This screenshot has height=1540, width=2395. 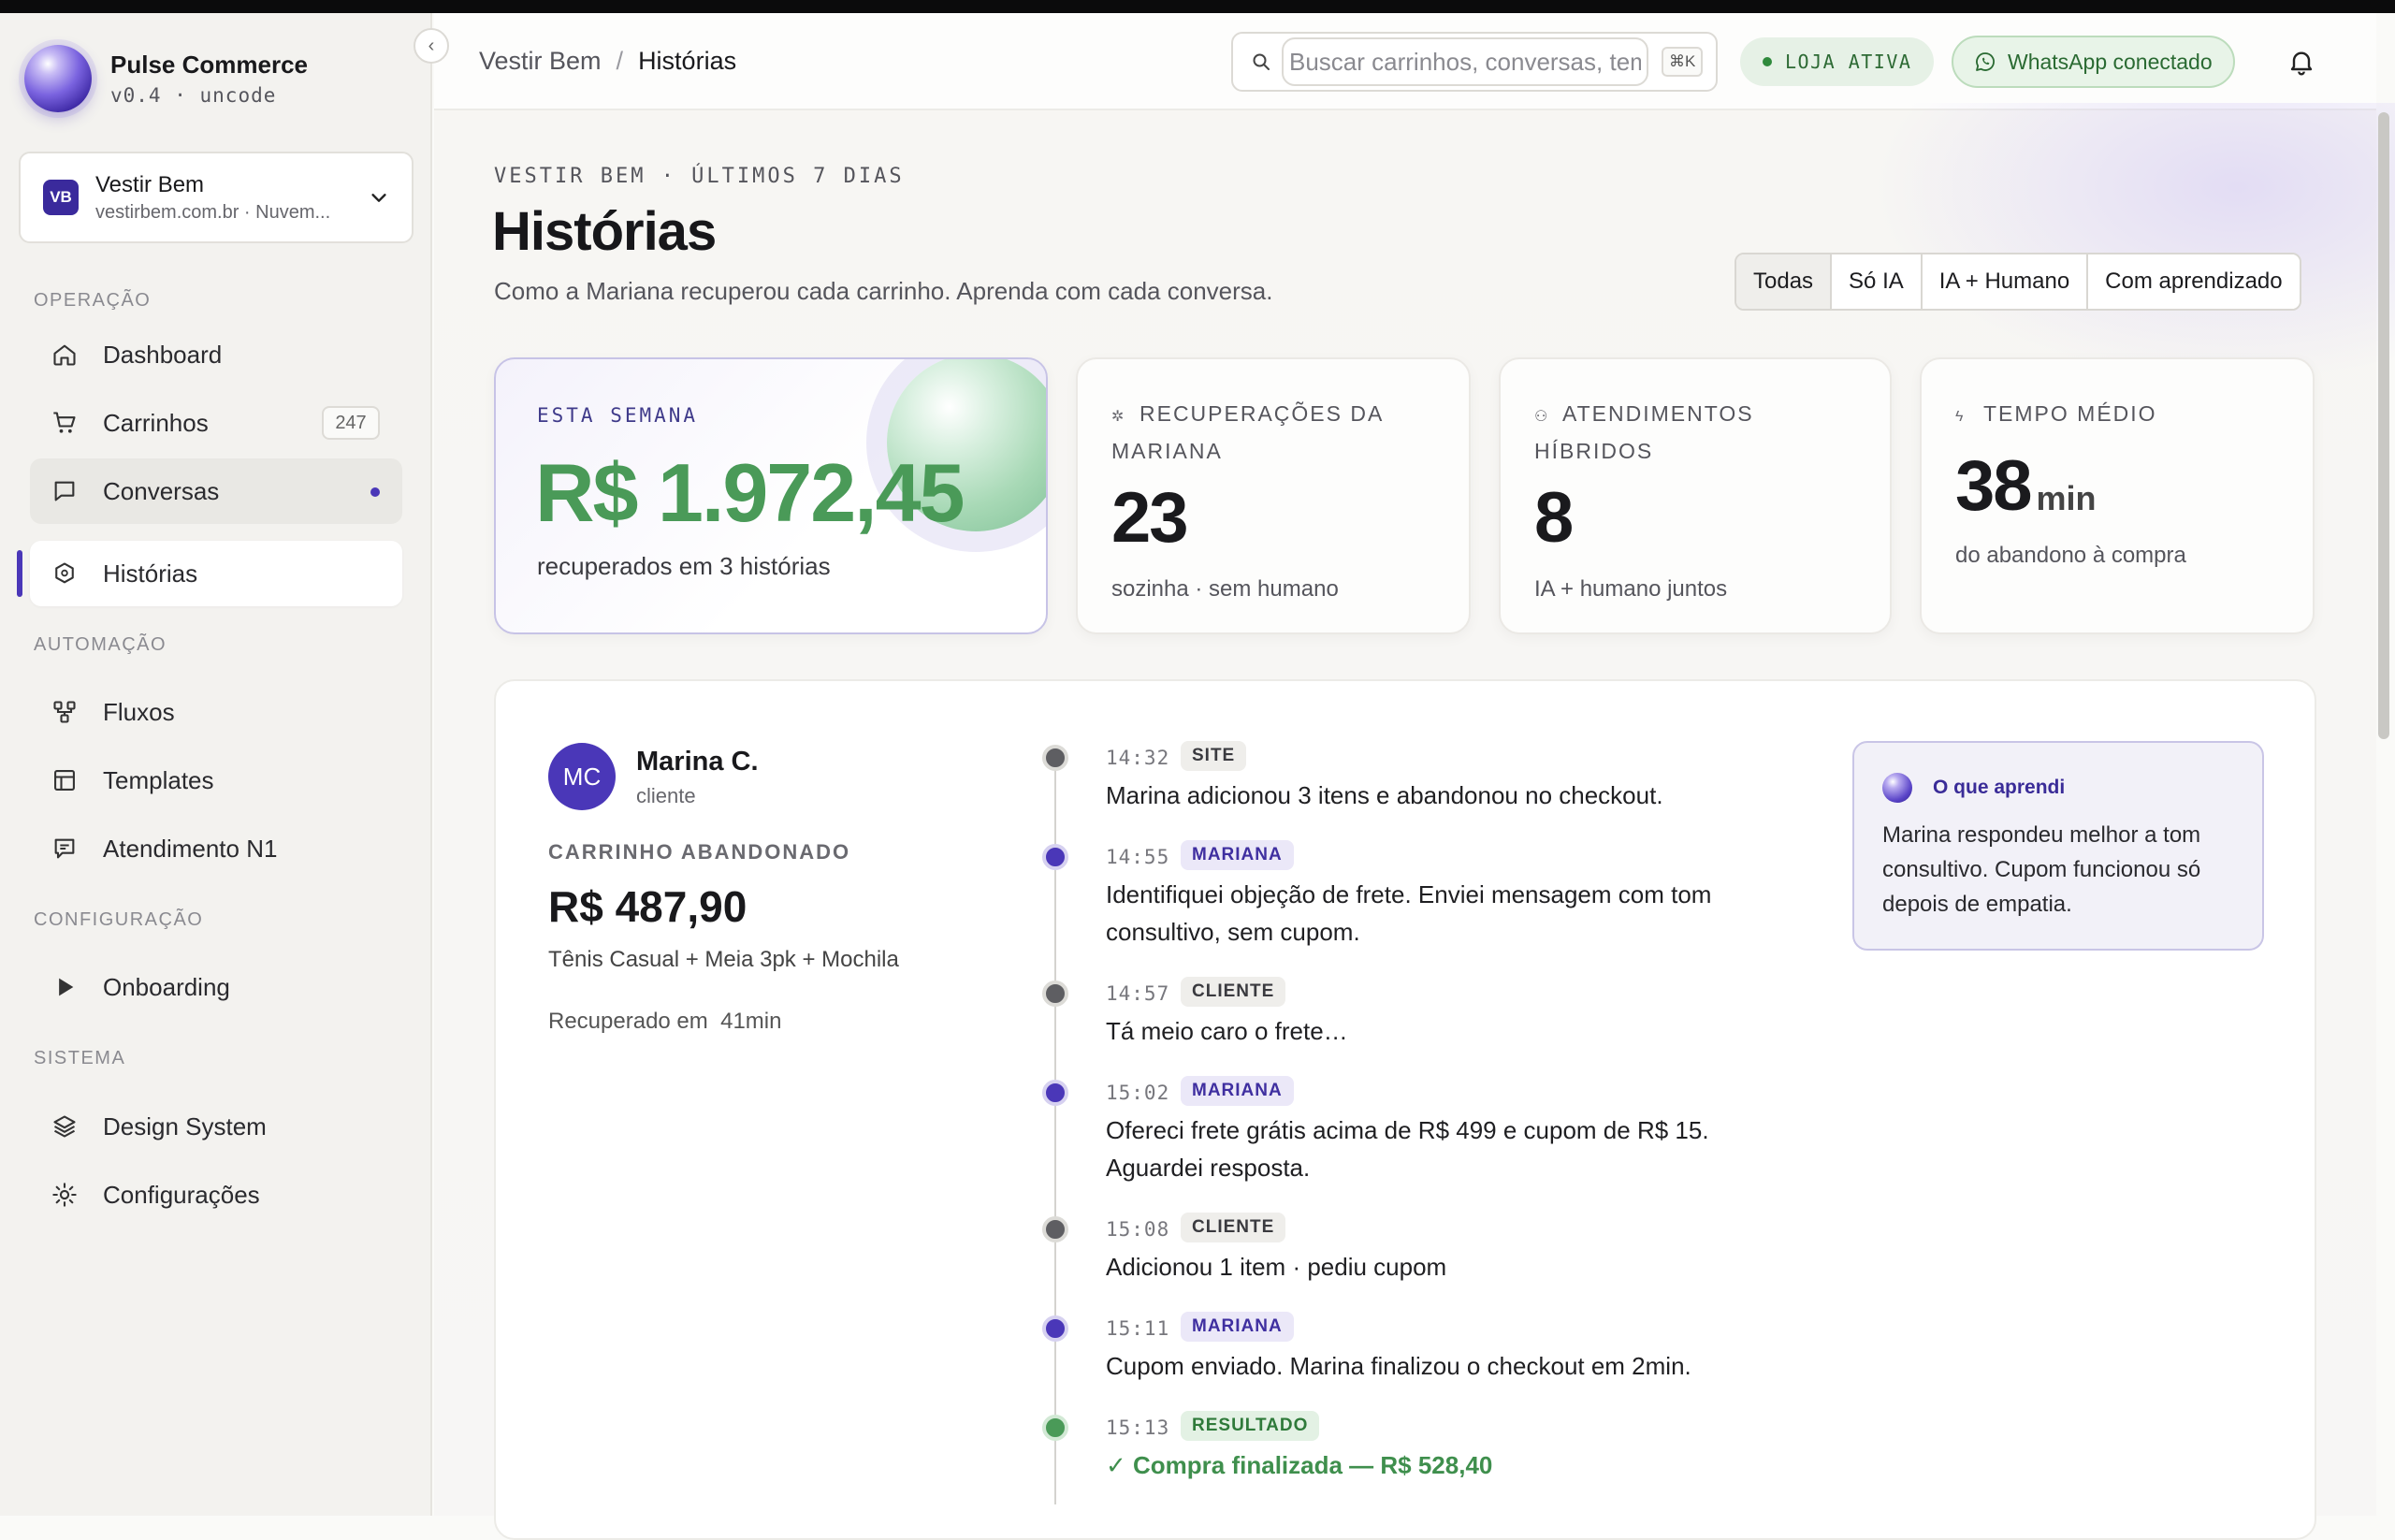 I want to click on status-dot, so click(x=1767, y=62).